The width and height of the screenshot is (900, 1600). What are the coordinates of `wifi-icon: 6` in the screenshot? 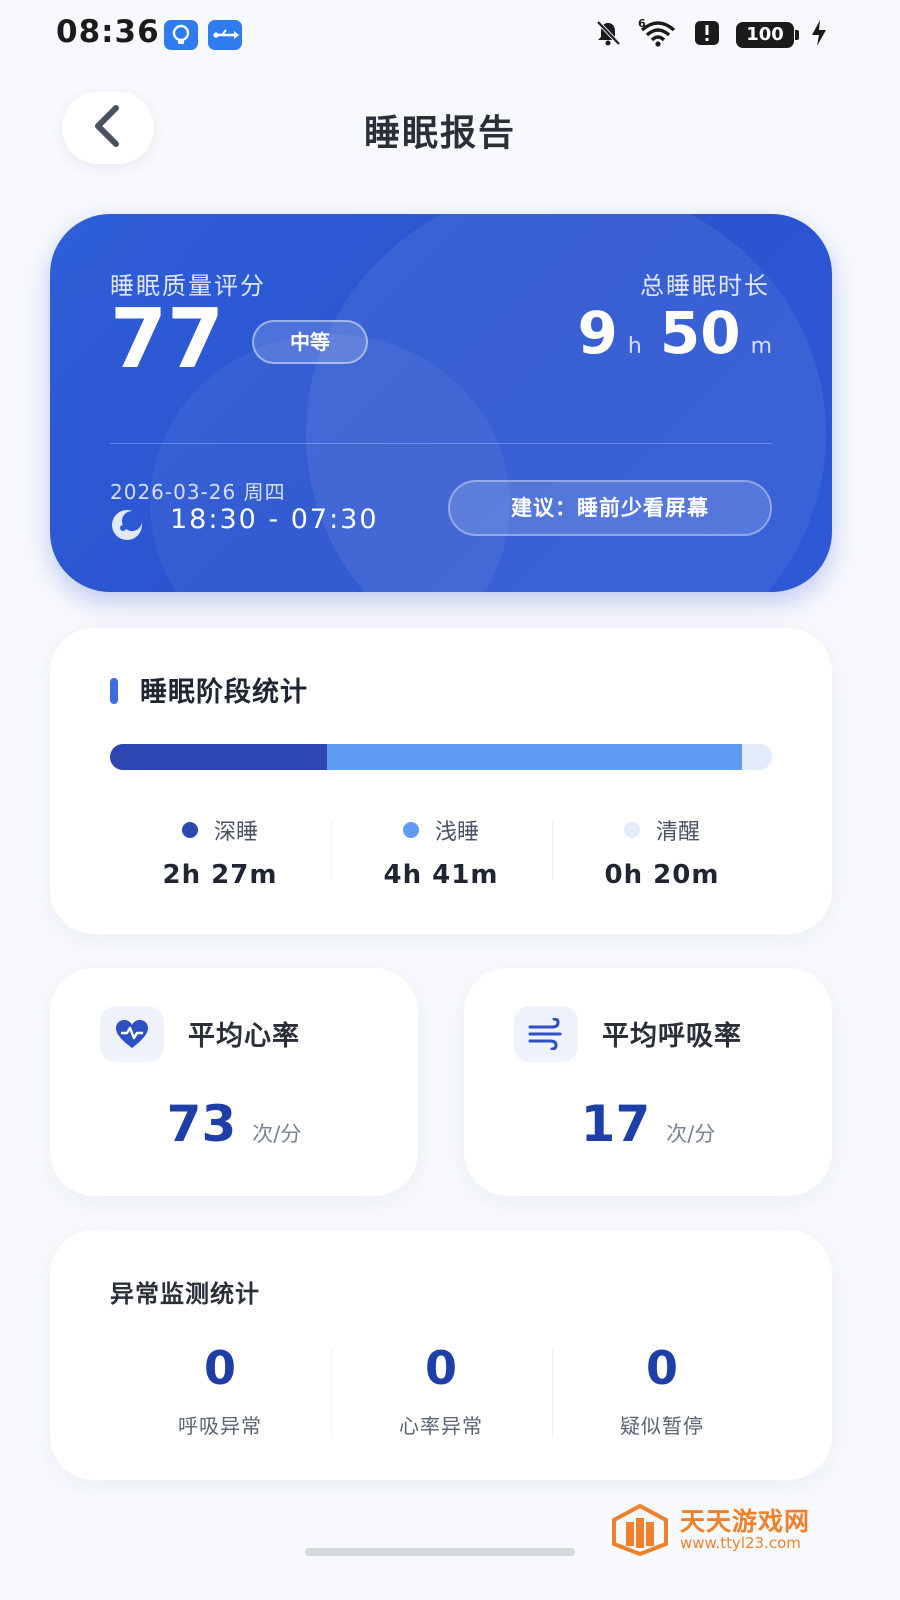 It's located at (658, 34).